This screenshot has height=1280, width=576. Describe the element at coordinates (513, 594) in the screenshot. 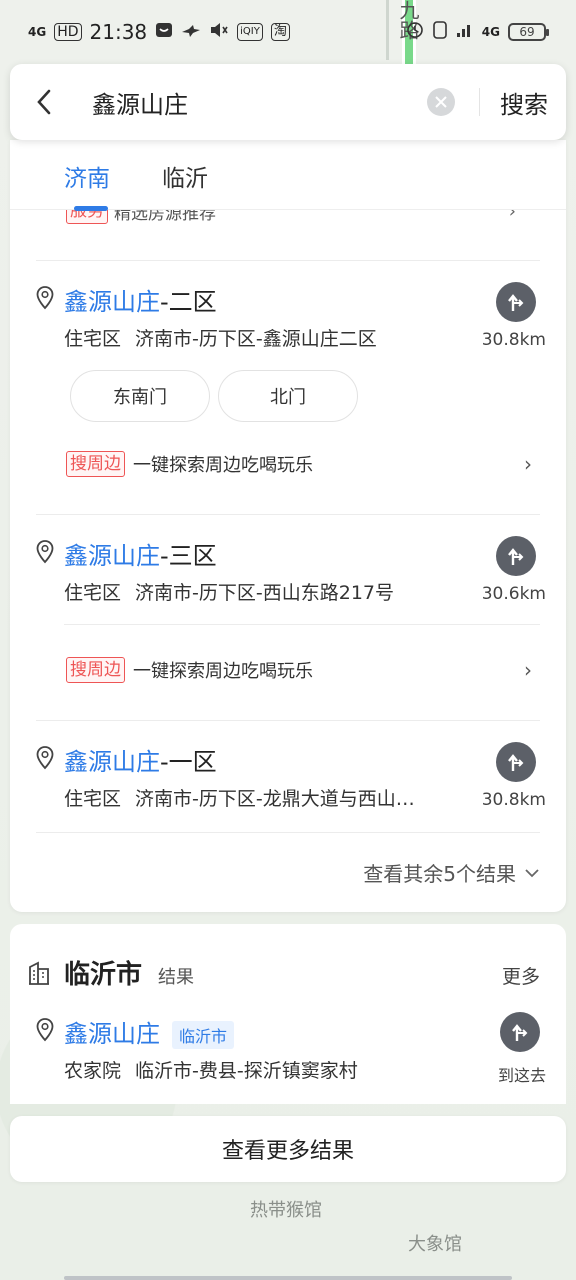

I see `result-distance: 30.6km` at that location.